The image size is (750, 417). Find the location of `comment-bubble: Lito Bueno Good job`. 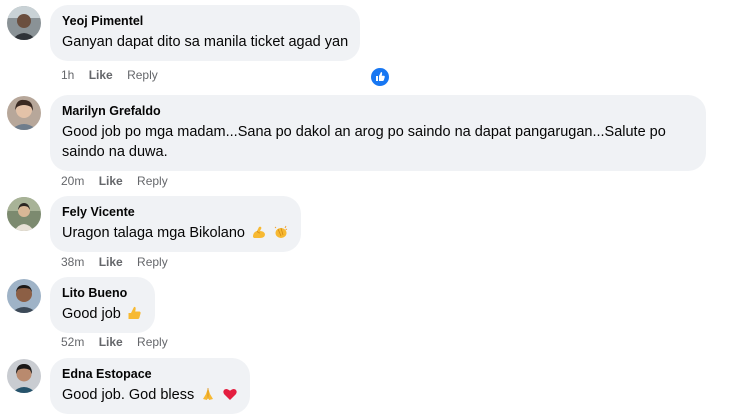

comment-bubble: Lito Bueno Good job is located at coordinates (102, 305).